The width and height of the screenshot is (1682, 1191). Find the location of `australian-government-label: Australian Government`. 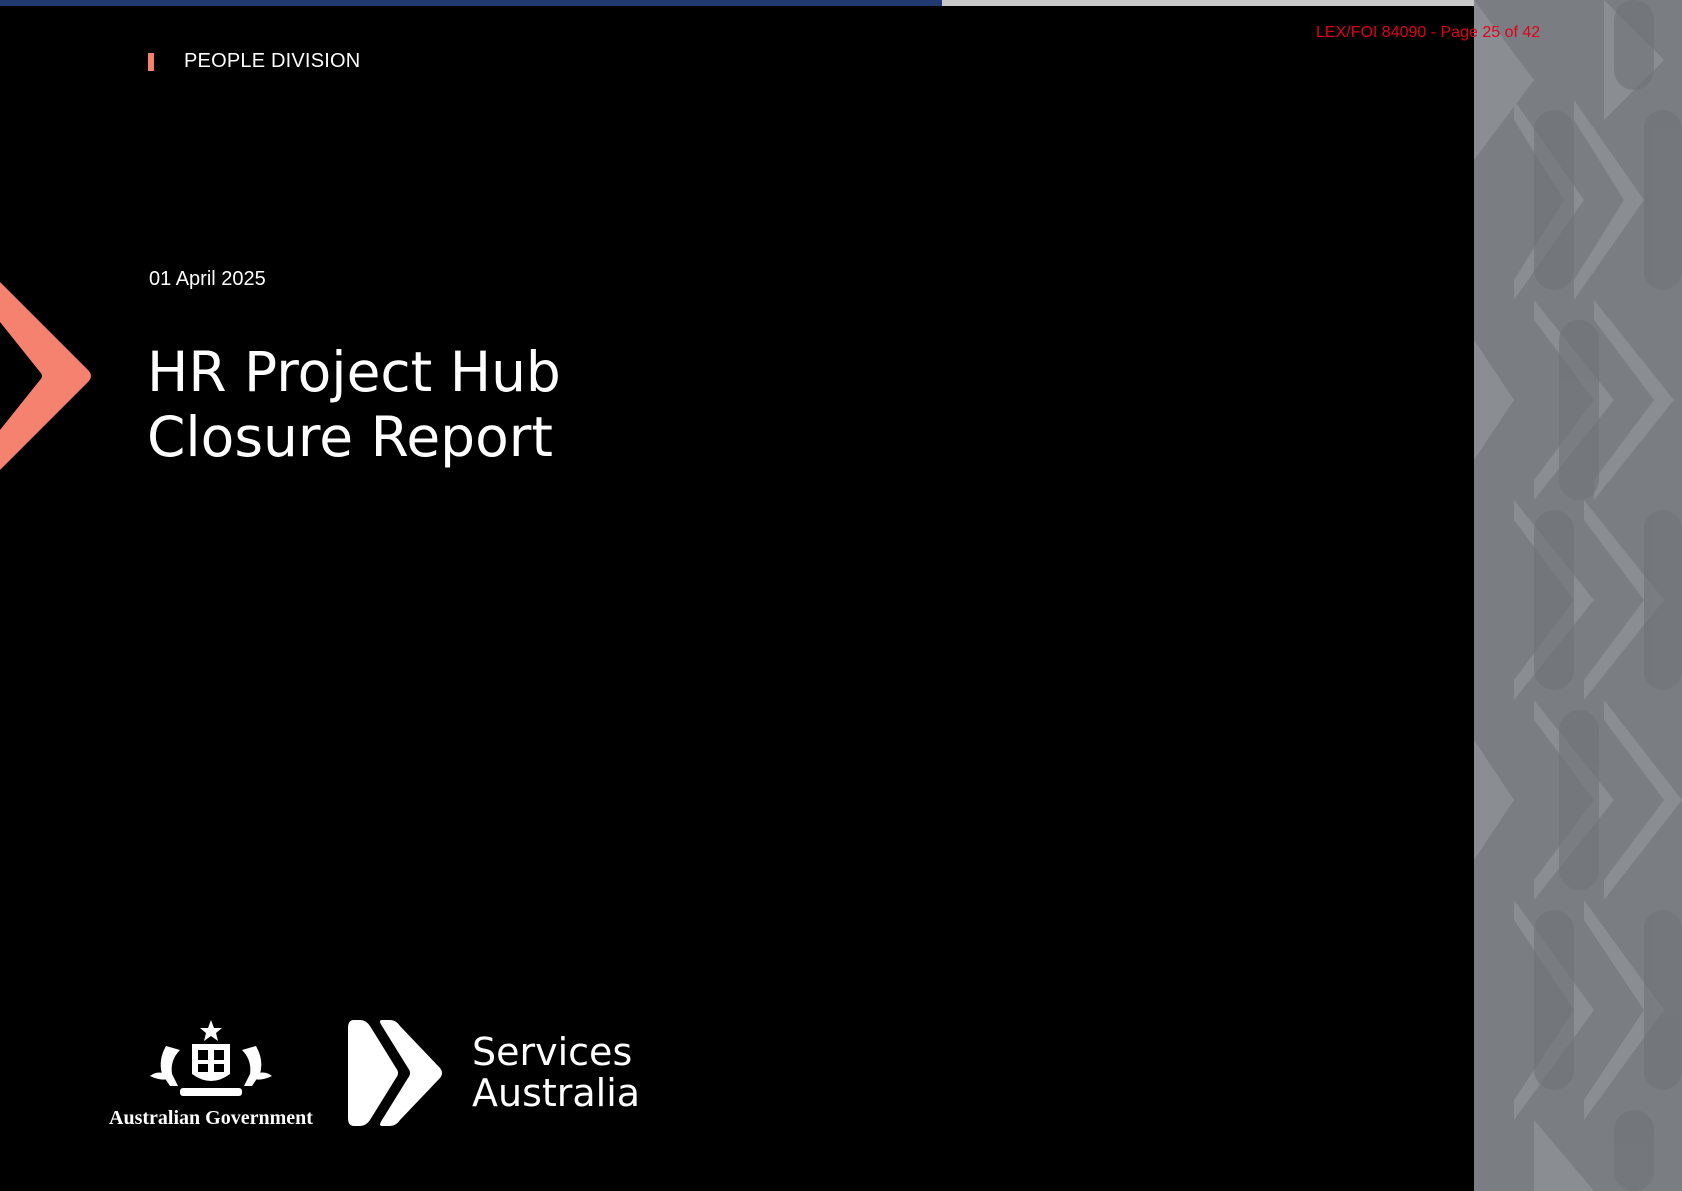

australian-government-label: Australian Government is located at coordinates (211, 1118).